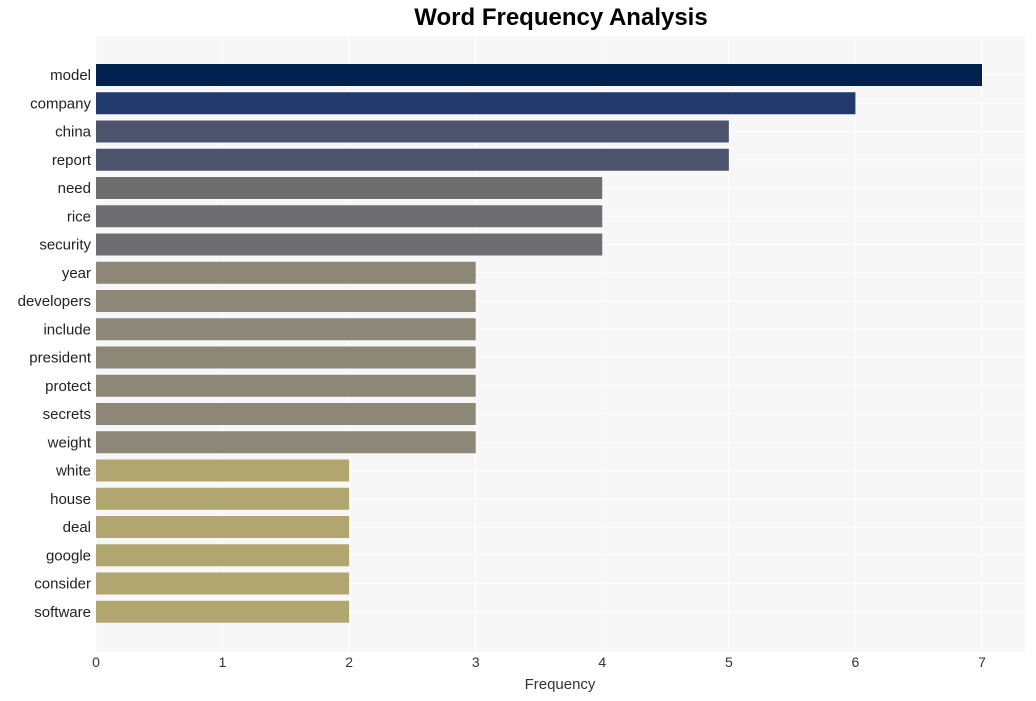 Image resolution: width=1036 pixels, height=701 pixels. Describe the element at coordinates (79, 216) in the screenshot. I see `category-label-rice: rice` at that location.